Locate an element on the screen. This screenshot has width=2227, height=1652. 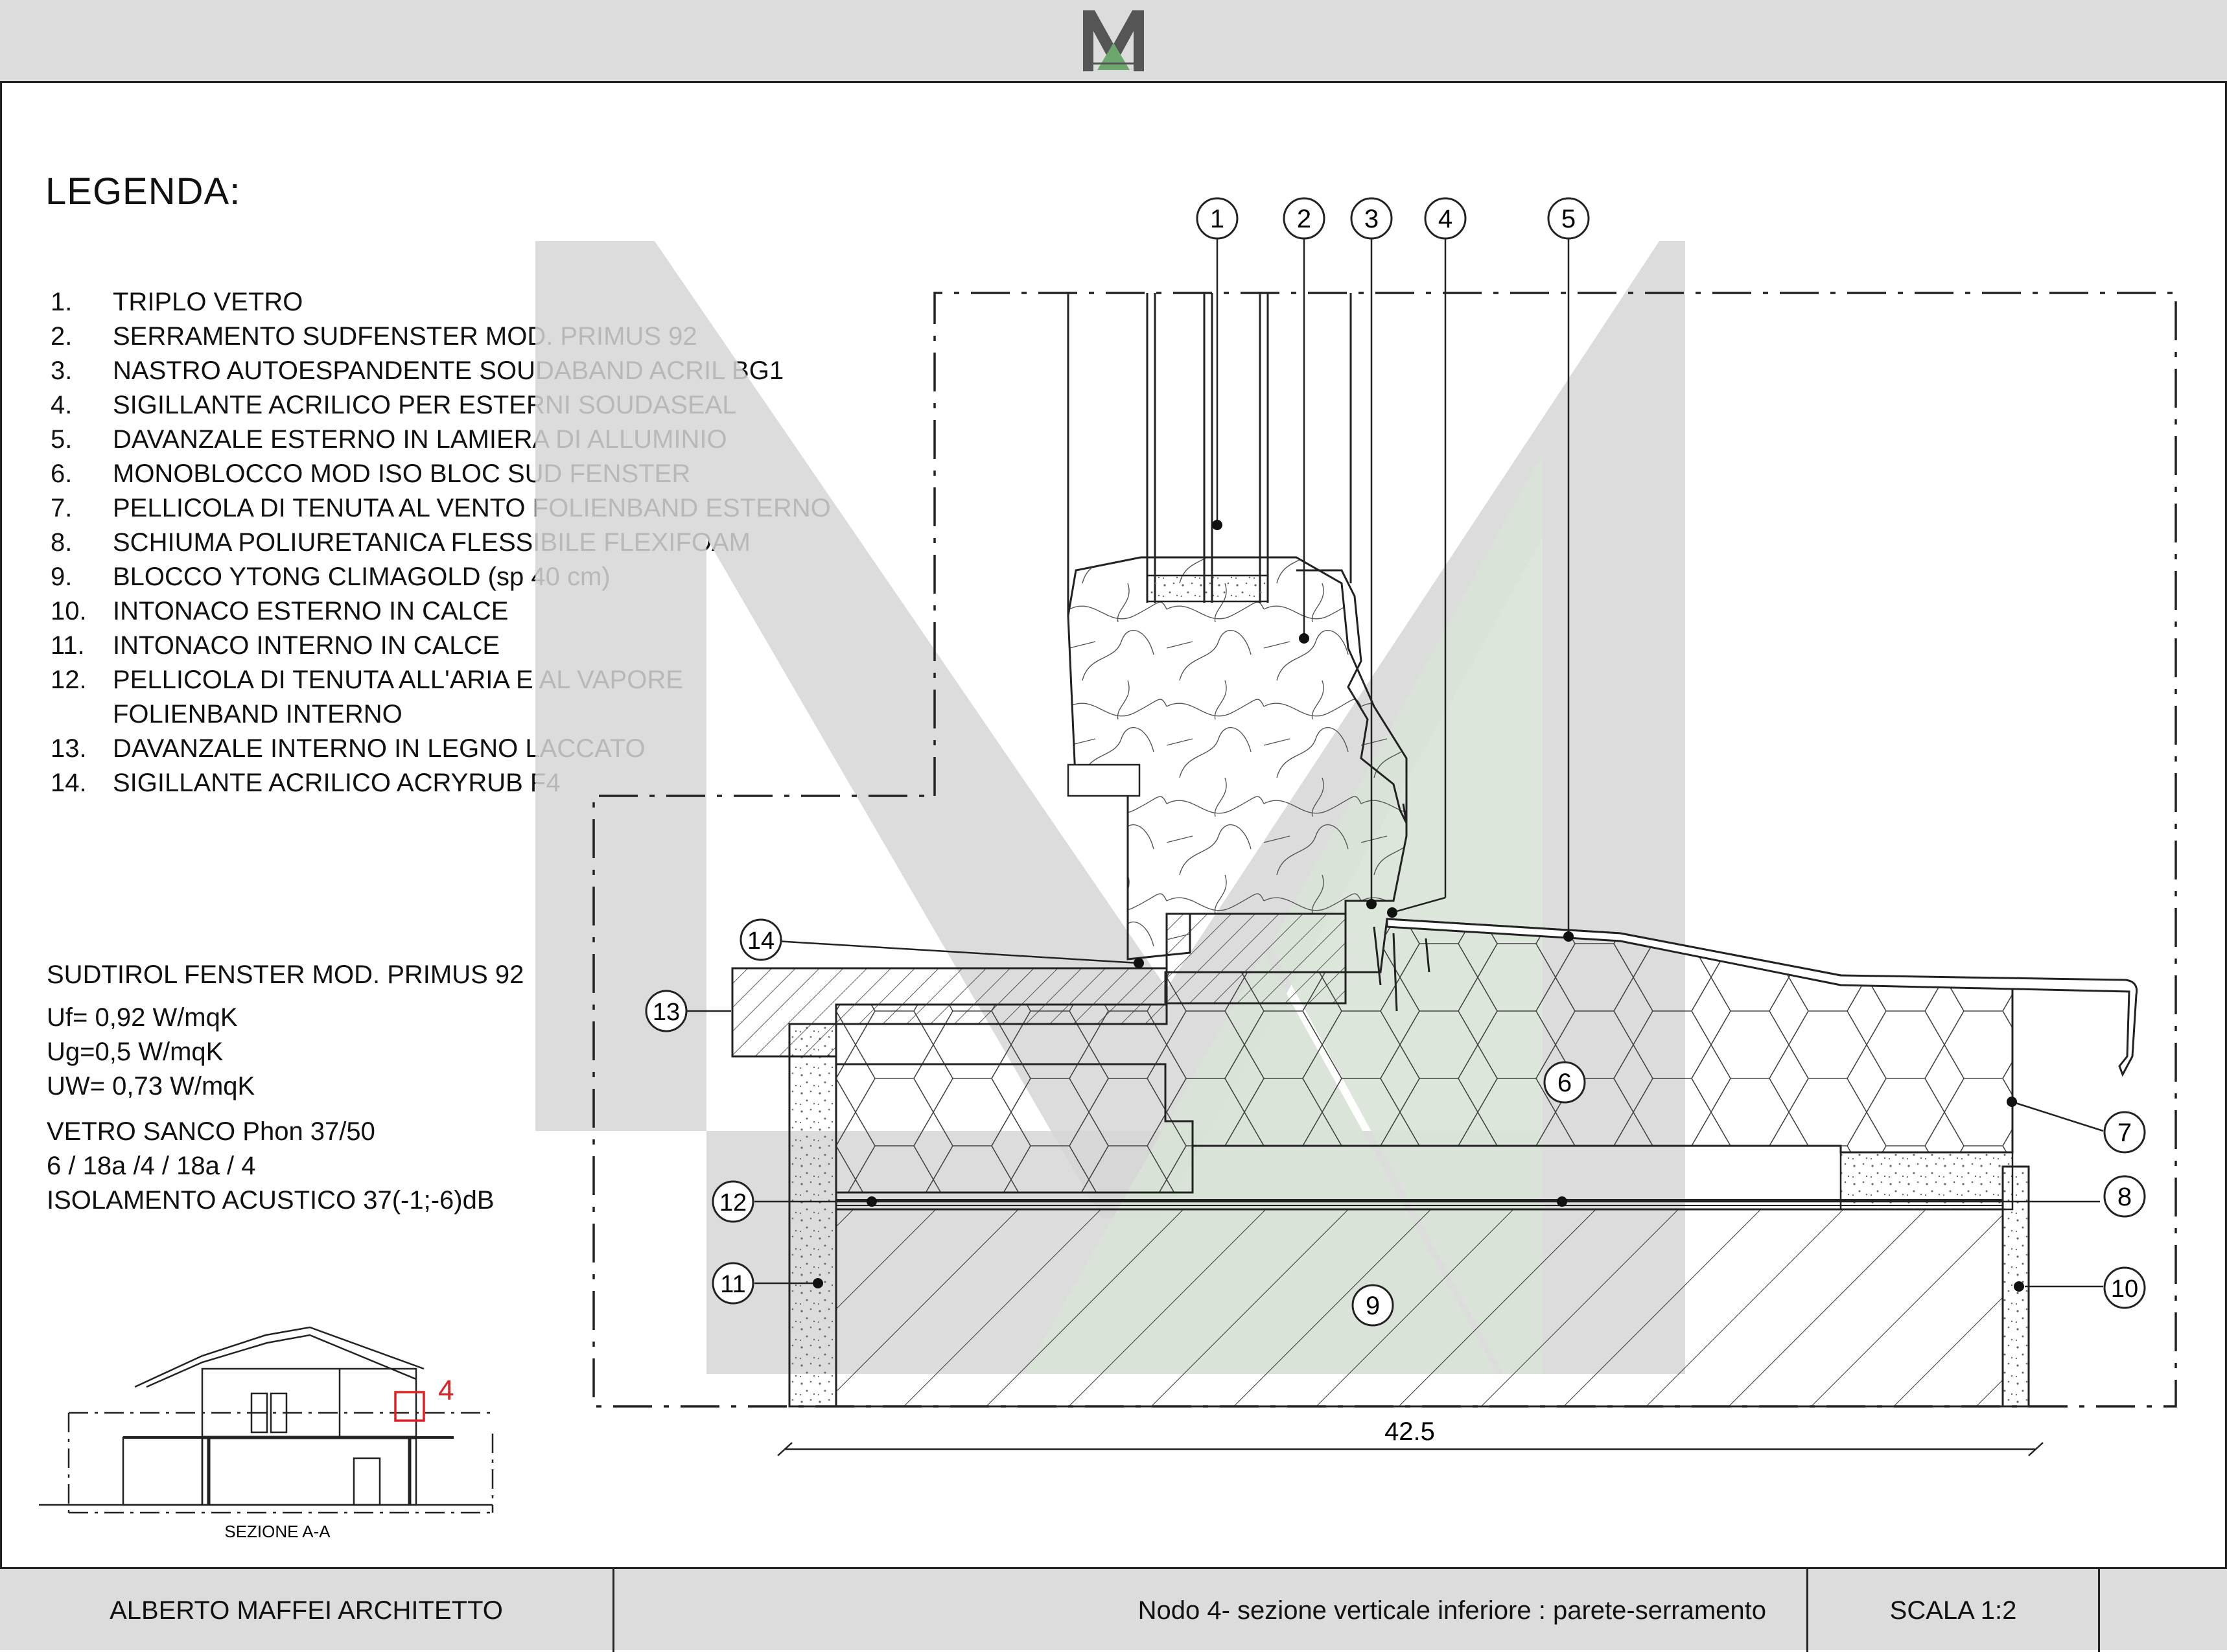
title-block-author: ALBERTO MAFFEI ARCHITETTO is located at coordinates (307, 1610).